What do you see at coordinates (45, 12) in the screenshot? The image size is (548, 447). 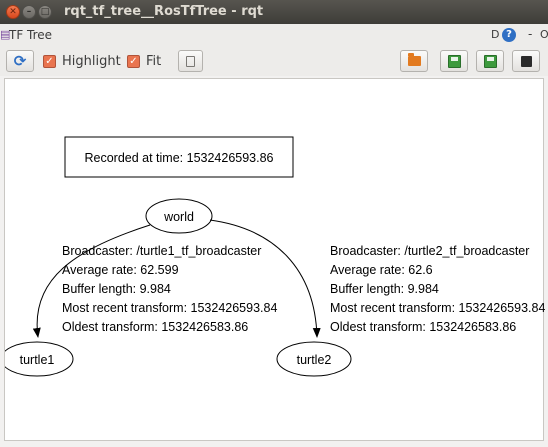 I see `window-maximize-button: □` at bounding box center [45, 12].